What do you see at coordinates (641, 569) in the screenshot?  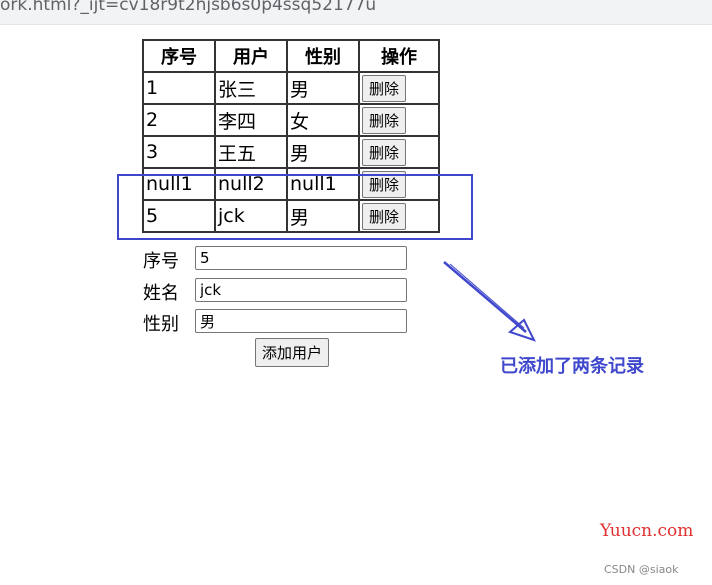 I see `credit-watermark: CSDN @siaok` at bounding box center [641, 569].